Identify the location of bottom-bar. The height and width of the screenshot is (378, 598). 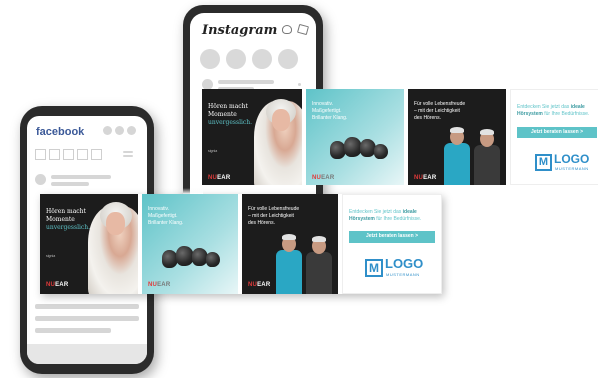
(87, 354).